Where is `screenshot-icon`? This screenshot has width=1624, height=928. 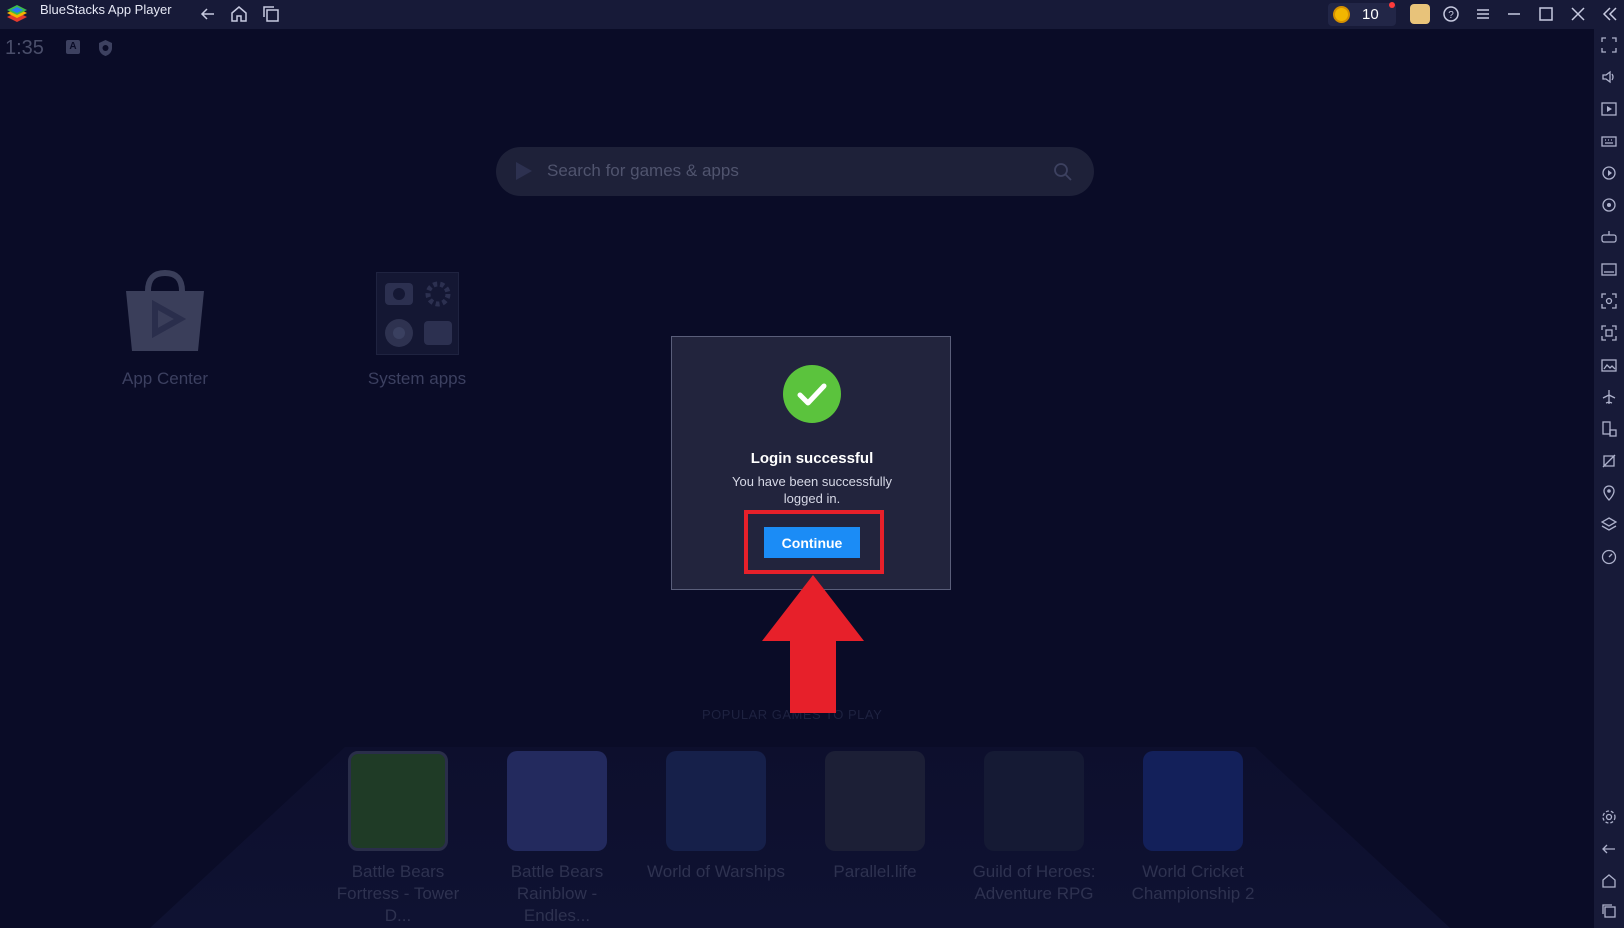
screenshot-icon is located at coordinates (1609, 301).